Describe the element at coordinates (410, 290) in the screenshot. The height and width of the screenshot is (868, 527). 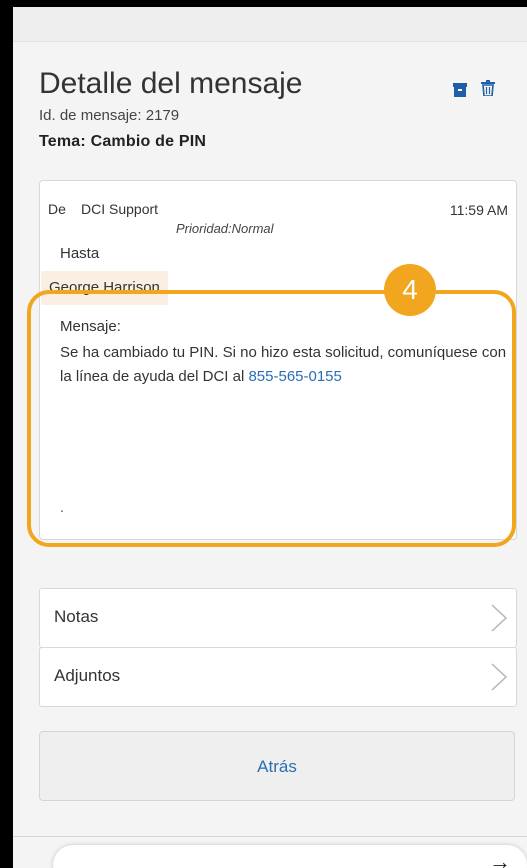
I see `step-badge: 4` at that location.